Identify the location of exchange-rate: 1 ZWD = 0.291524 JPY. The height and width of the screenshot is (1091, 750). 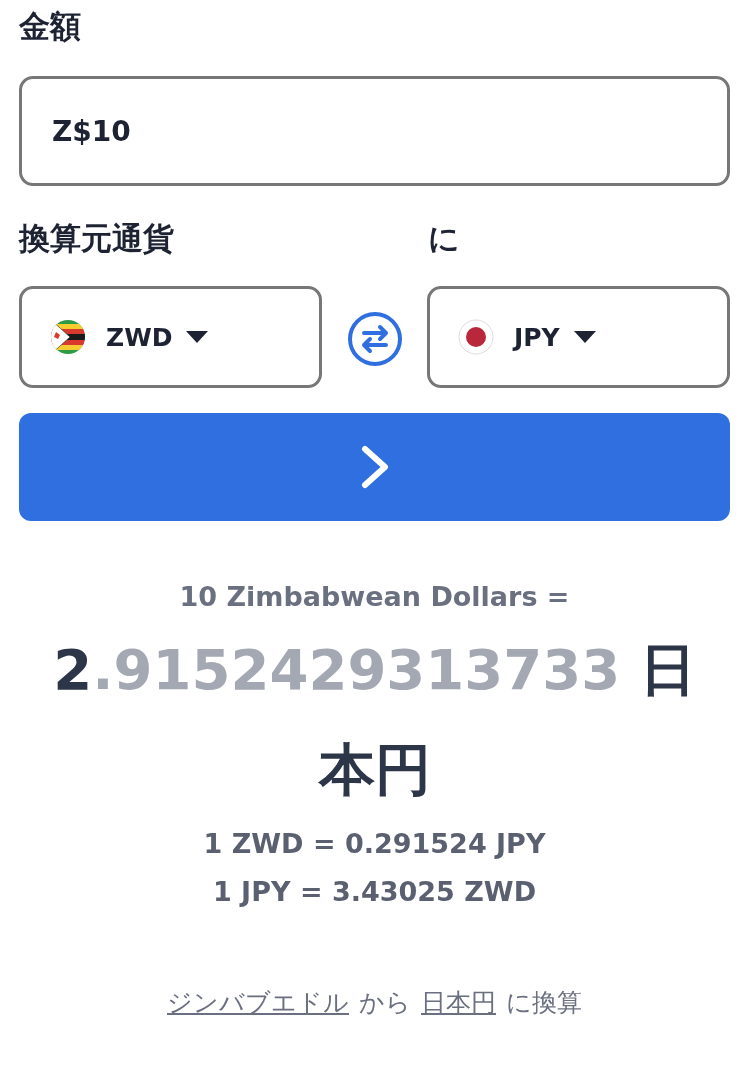
(374, 844).